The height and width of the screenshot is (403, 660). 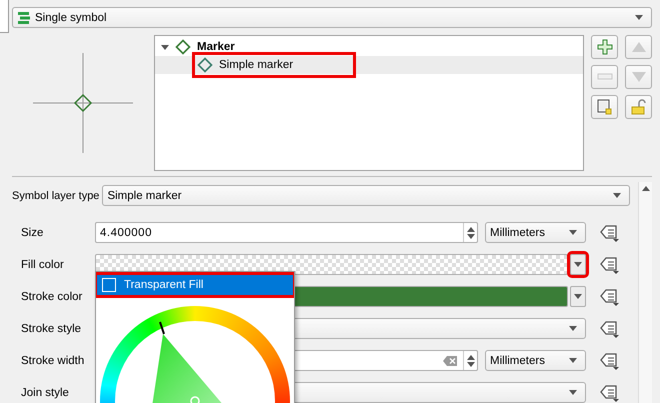 I want to click on tree-row: Marker, so click(x=369, y=47).